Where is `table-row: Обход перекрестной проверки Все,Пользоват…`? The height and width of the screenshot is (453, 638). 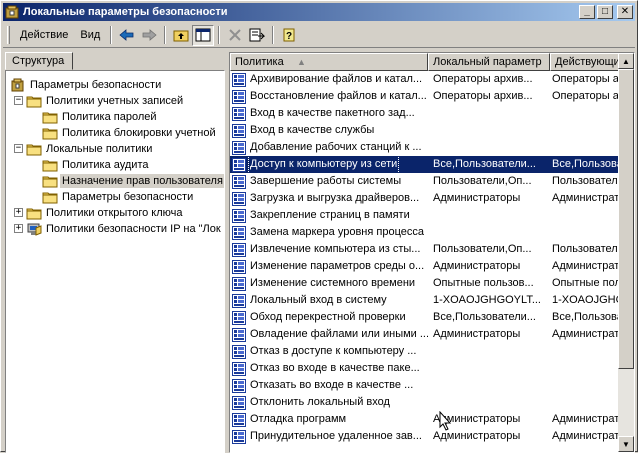 table-row: Обход перекрестной проверки Все,Пользоват… is located at coordinates (425, 317).